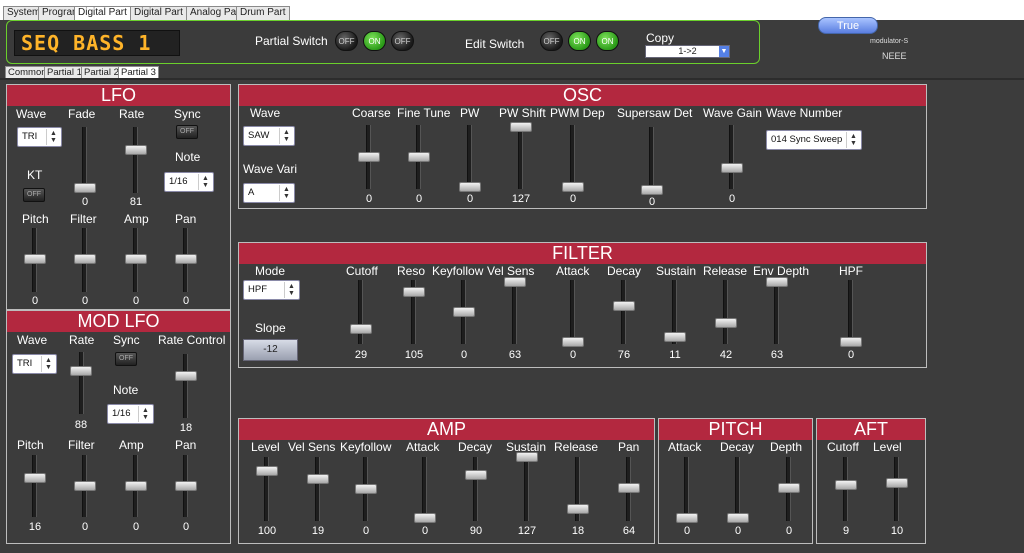 The image size is (1024, 553). Describe the element at coordinates (366, 489) in the screenshot. I see `amp-keyfollow-slider` at that location.